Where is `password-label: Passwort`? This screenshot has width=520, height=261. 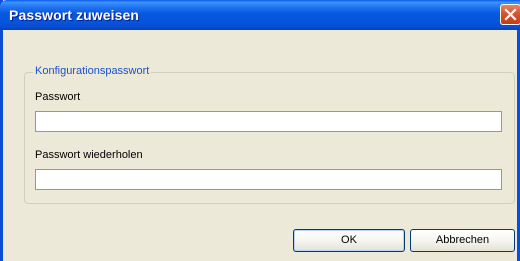 password-label: Passwort is located at coordinates (58, 97).